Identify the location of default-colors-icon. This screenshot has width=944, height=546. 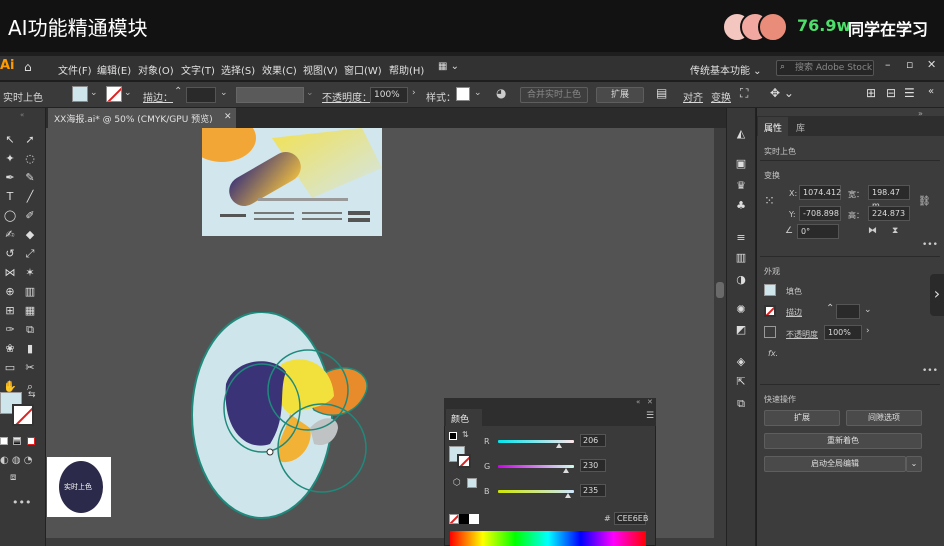
(453, 436).